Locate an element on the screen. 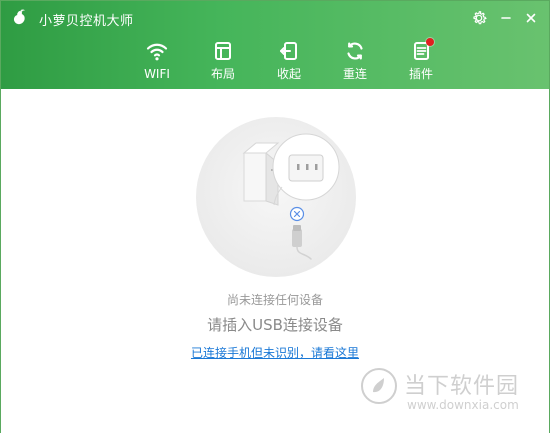 This screenshot has width=550, height=433. reconnect-icon is located at coordinates (355, 51).